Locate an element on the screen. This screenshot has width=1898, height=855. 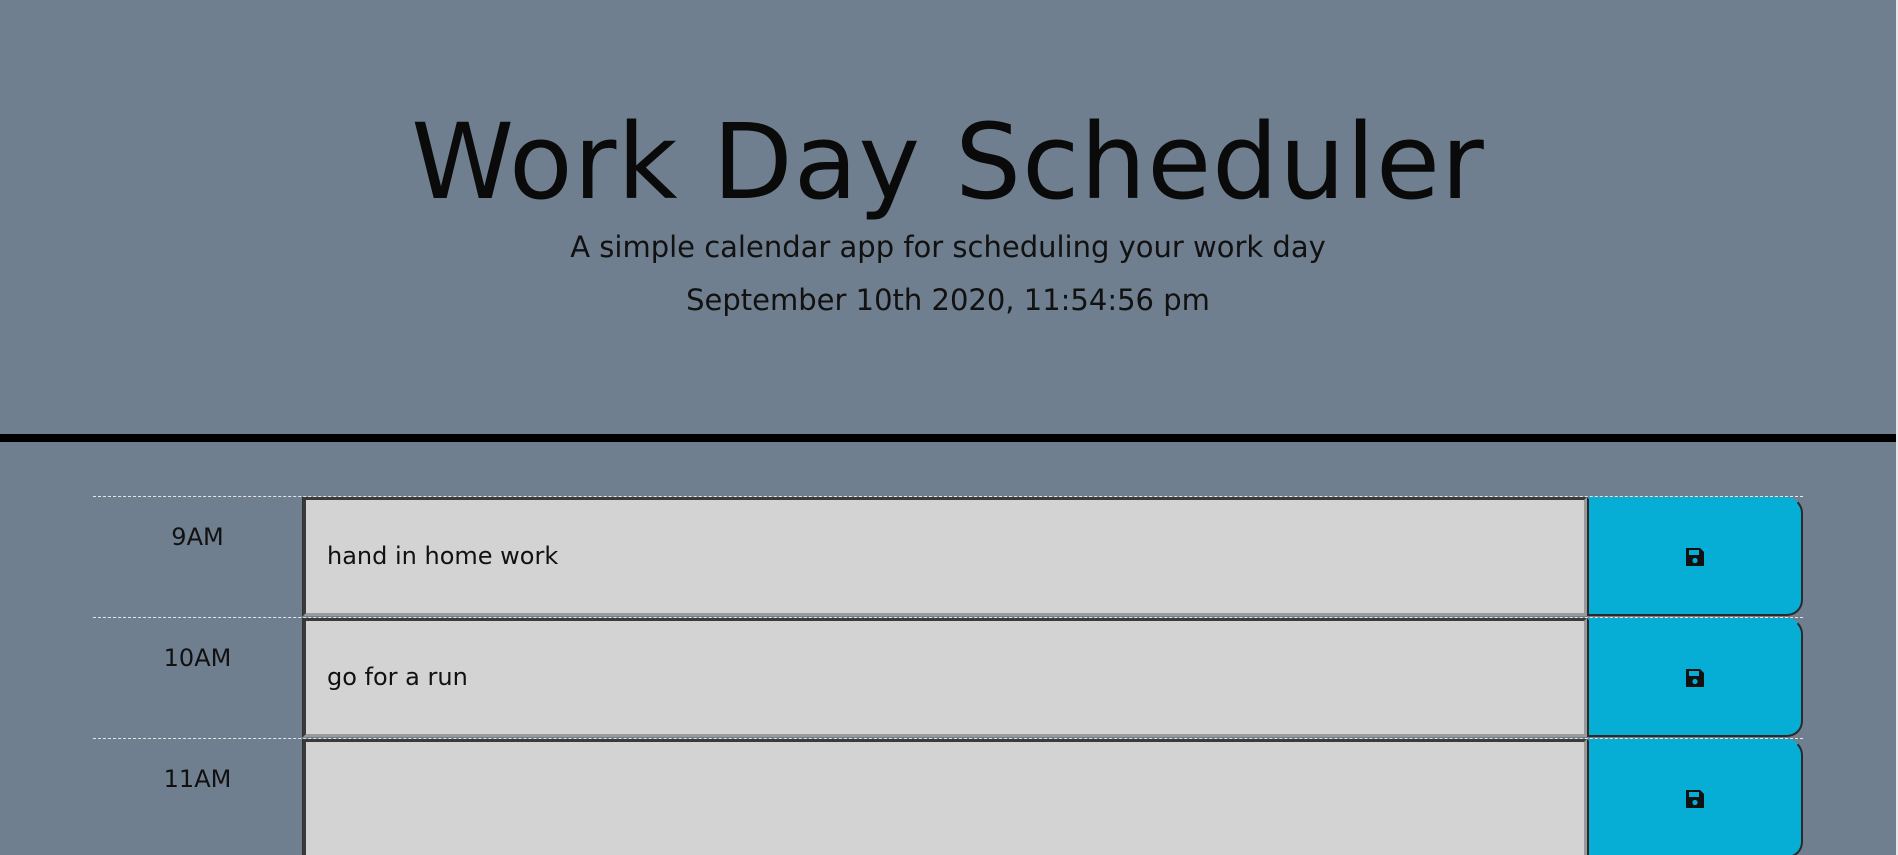
hour-label: 9AM is located at coordinates (198, 556).